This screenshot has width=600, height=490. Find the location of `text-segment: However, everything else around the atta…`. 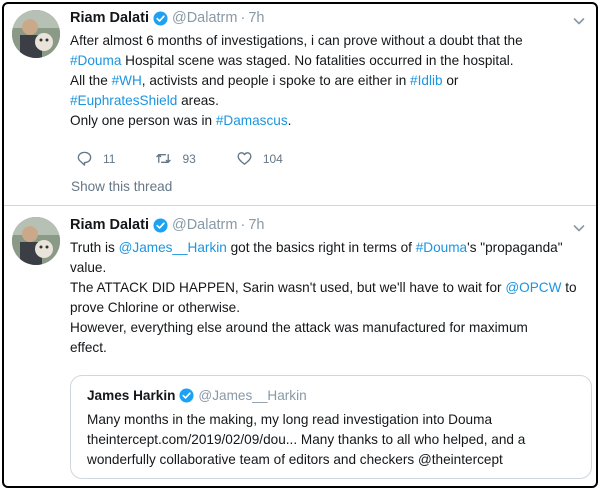

text-segment: However, everything else around the atta… is located at coordinates (299, 327).